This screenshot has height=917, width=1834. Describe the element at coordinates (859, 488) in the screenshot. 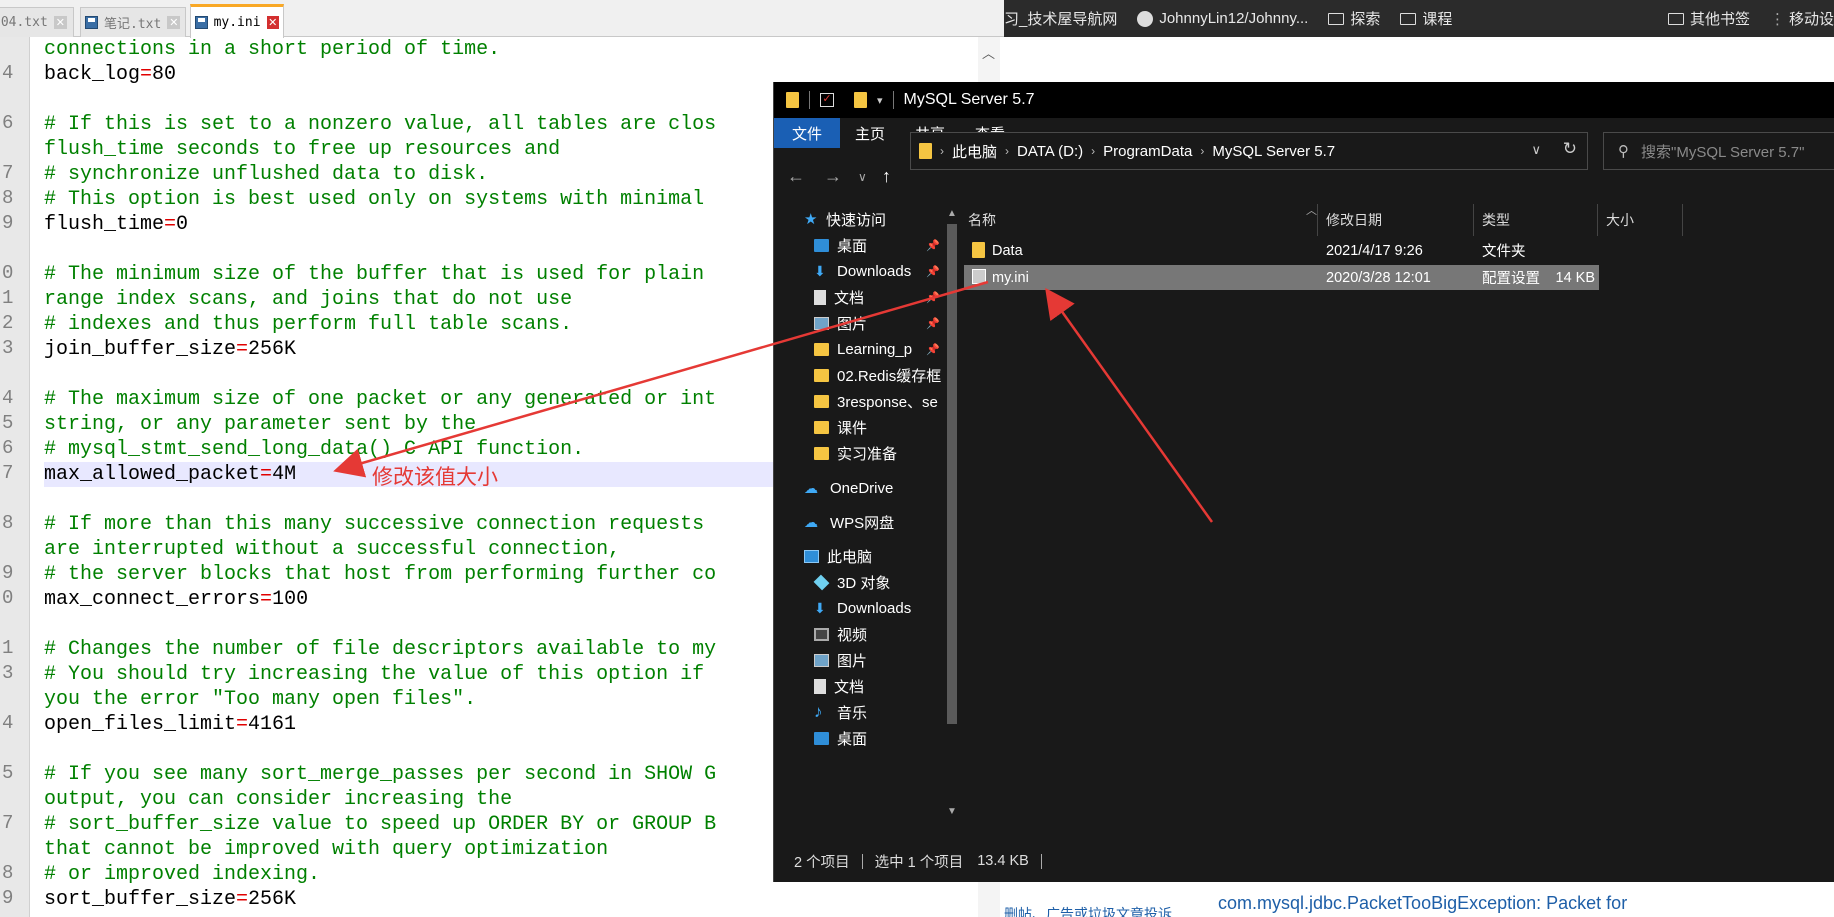

I see `nav-onedrive: ☁ OneDrive` at that location.